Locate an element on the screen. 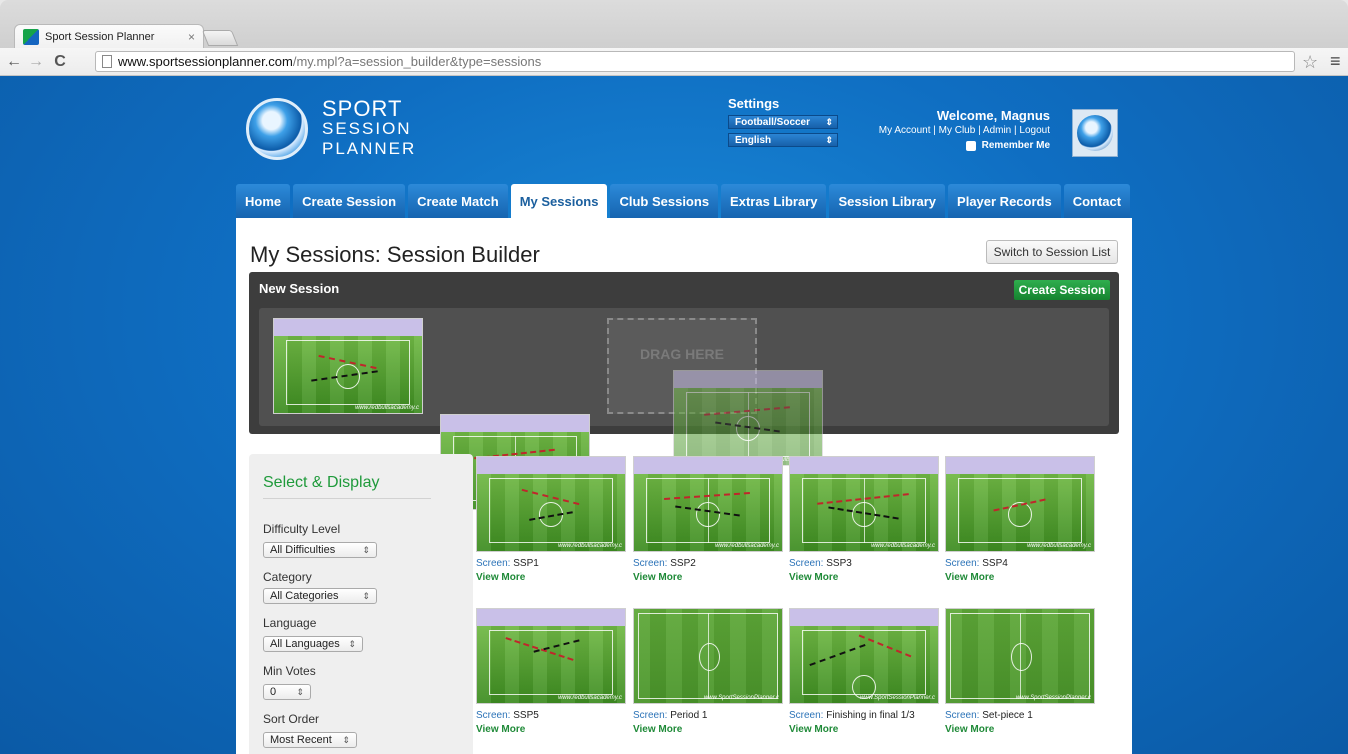 The width and height of the screenshot is (1348, 754). nav-tab-create-match: Create Match is located at coordinates (458, 201).